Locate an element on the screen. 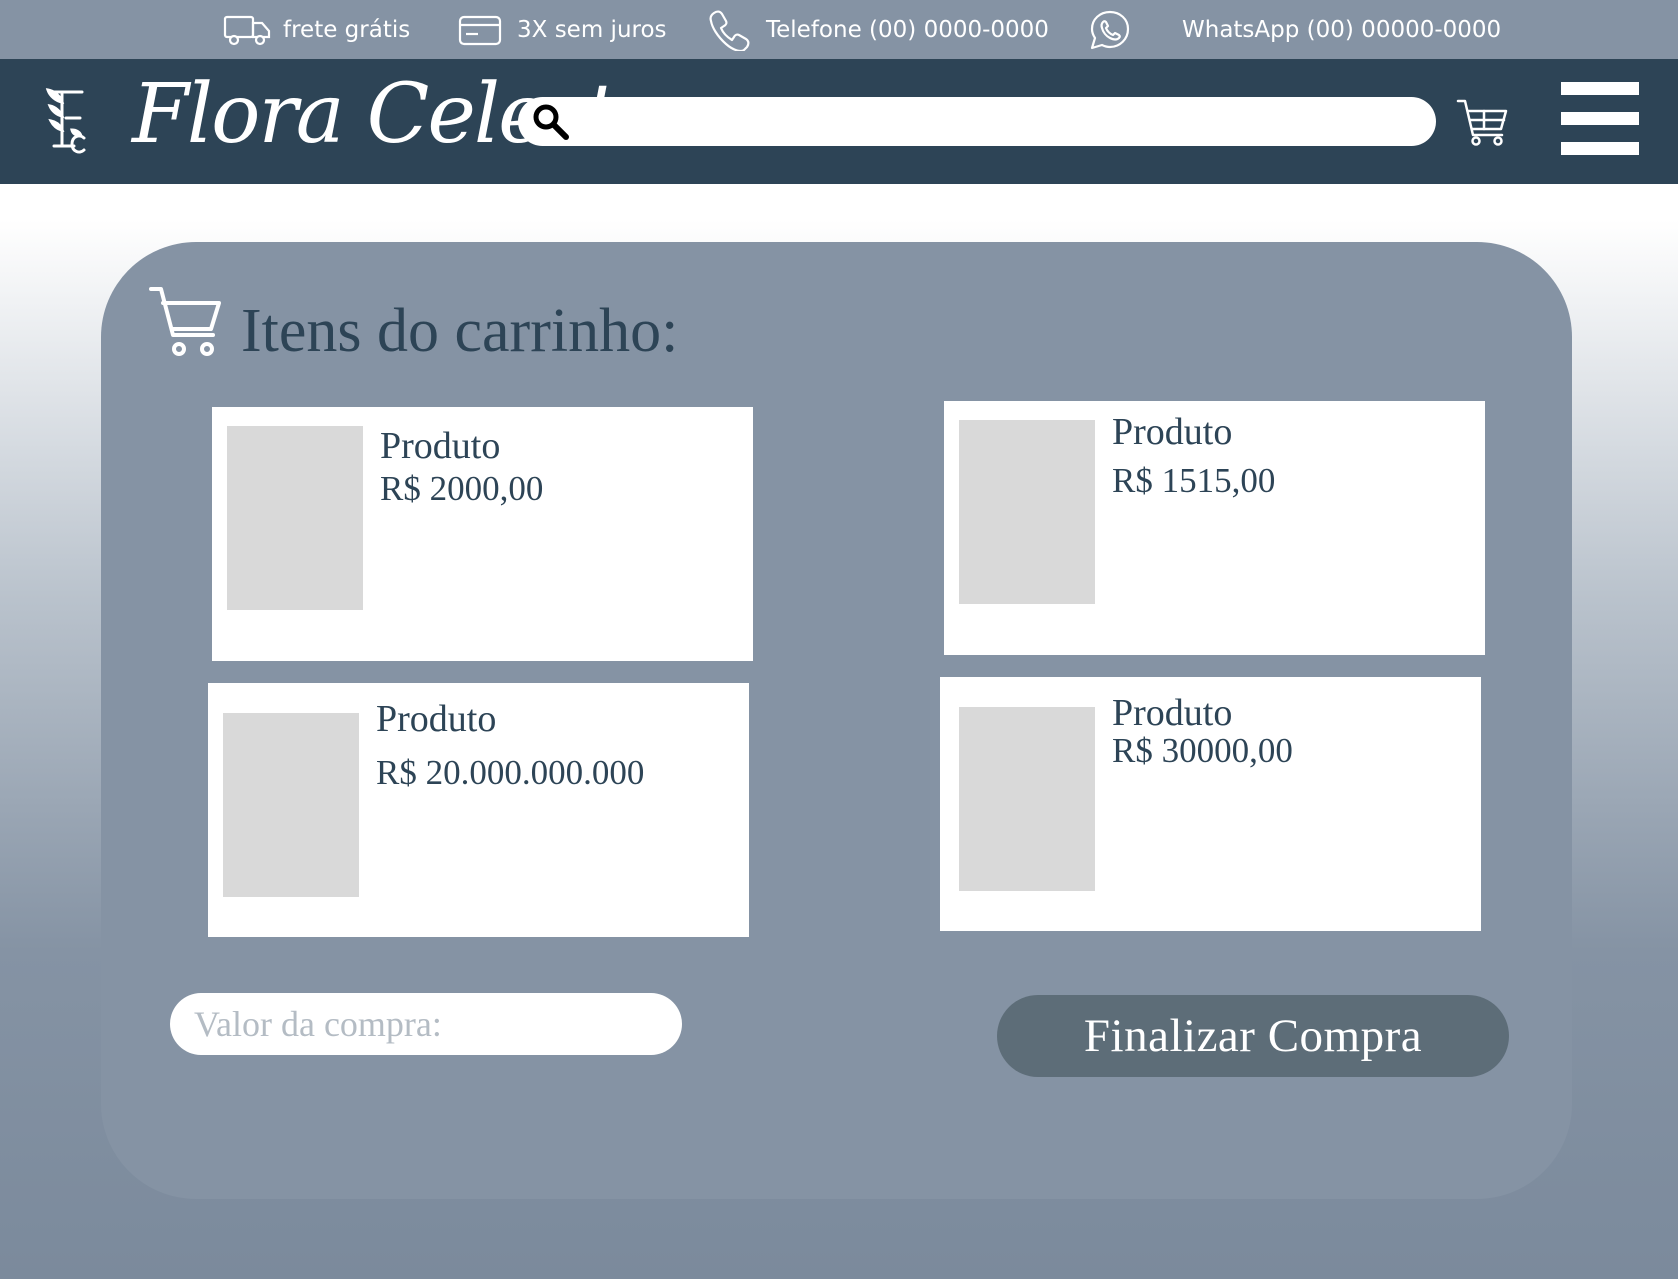 Image resolution: width=1678 pixels, height=1279 pixels. product-price: R$ 1515,00 is located at coordinates (1194, 480).